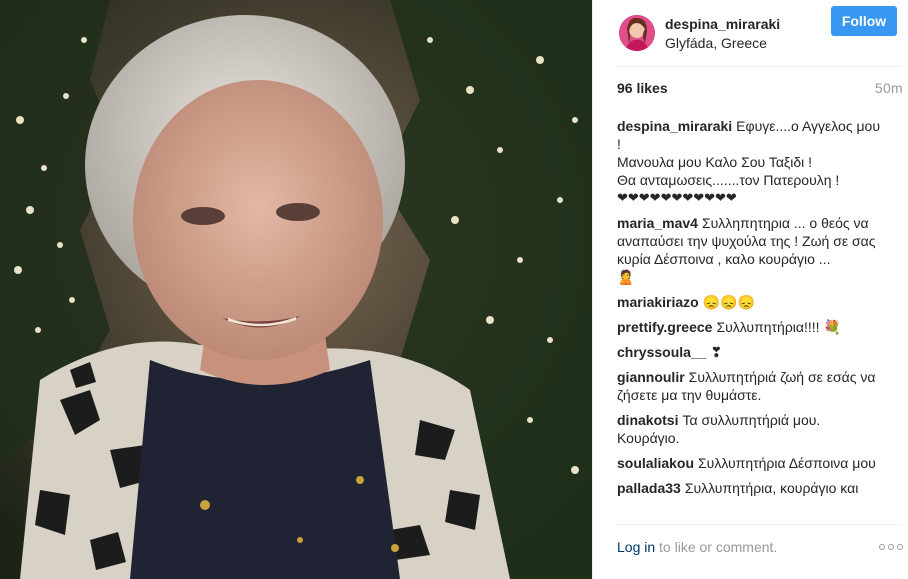  I want to click on comment-author: prettify.greece, so click(664, 327).